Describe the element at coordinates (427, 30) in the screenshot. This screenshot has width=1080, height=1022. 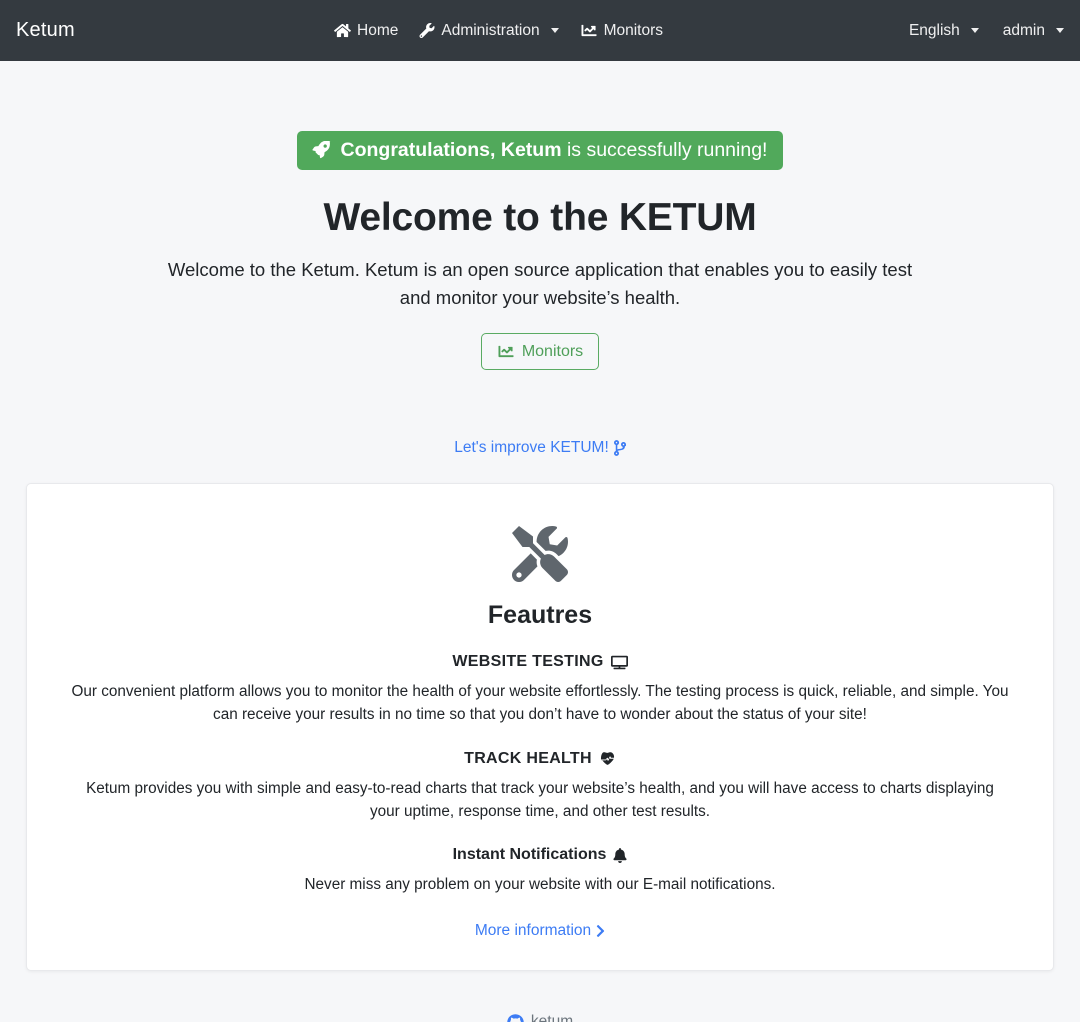
I see `wrench-icon` at that location.